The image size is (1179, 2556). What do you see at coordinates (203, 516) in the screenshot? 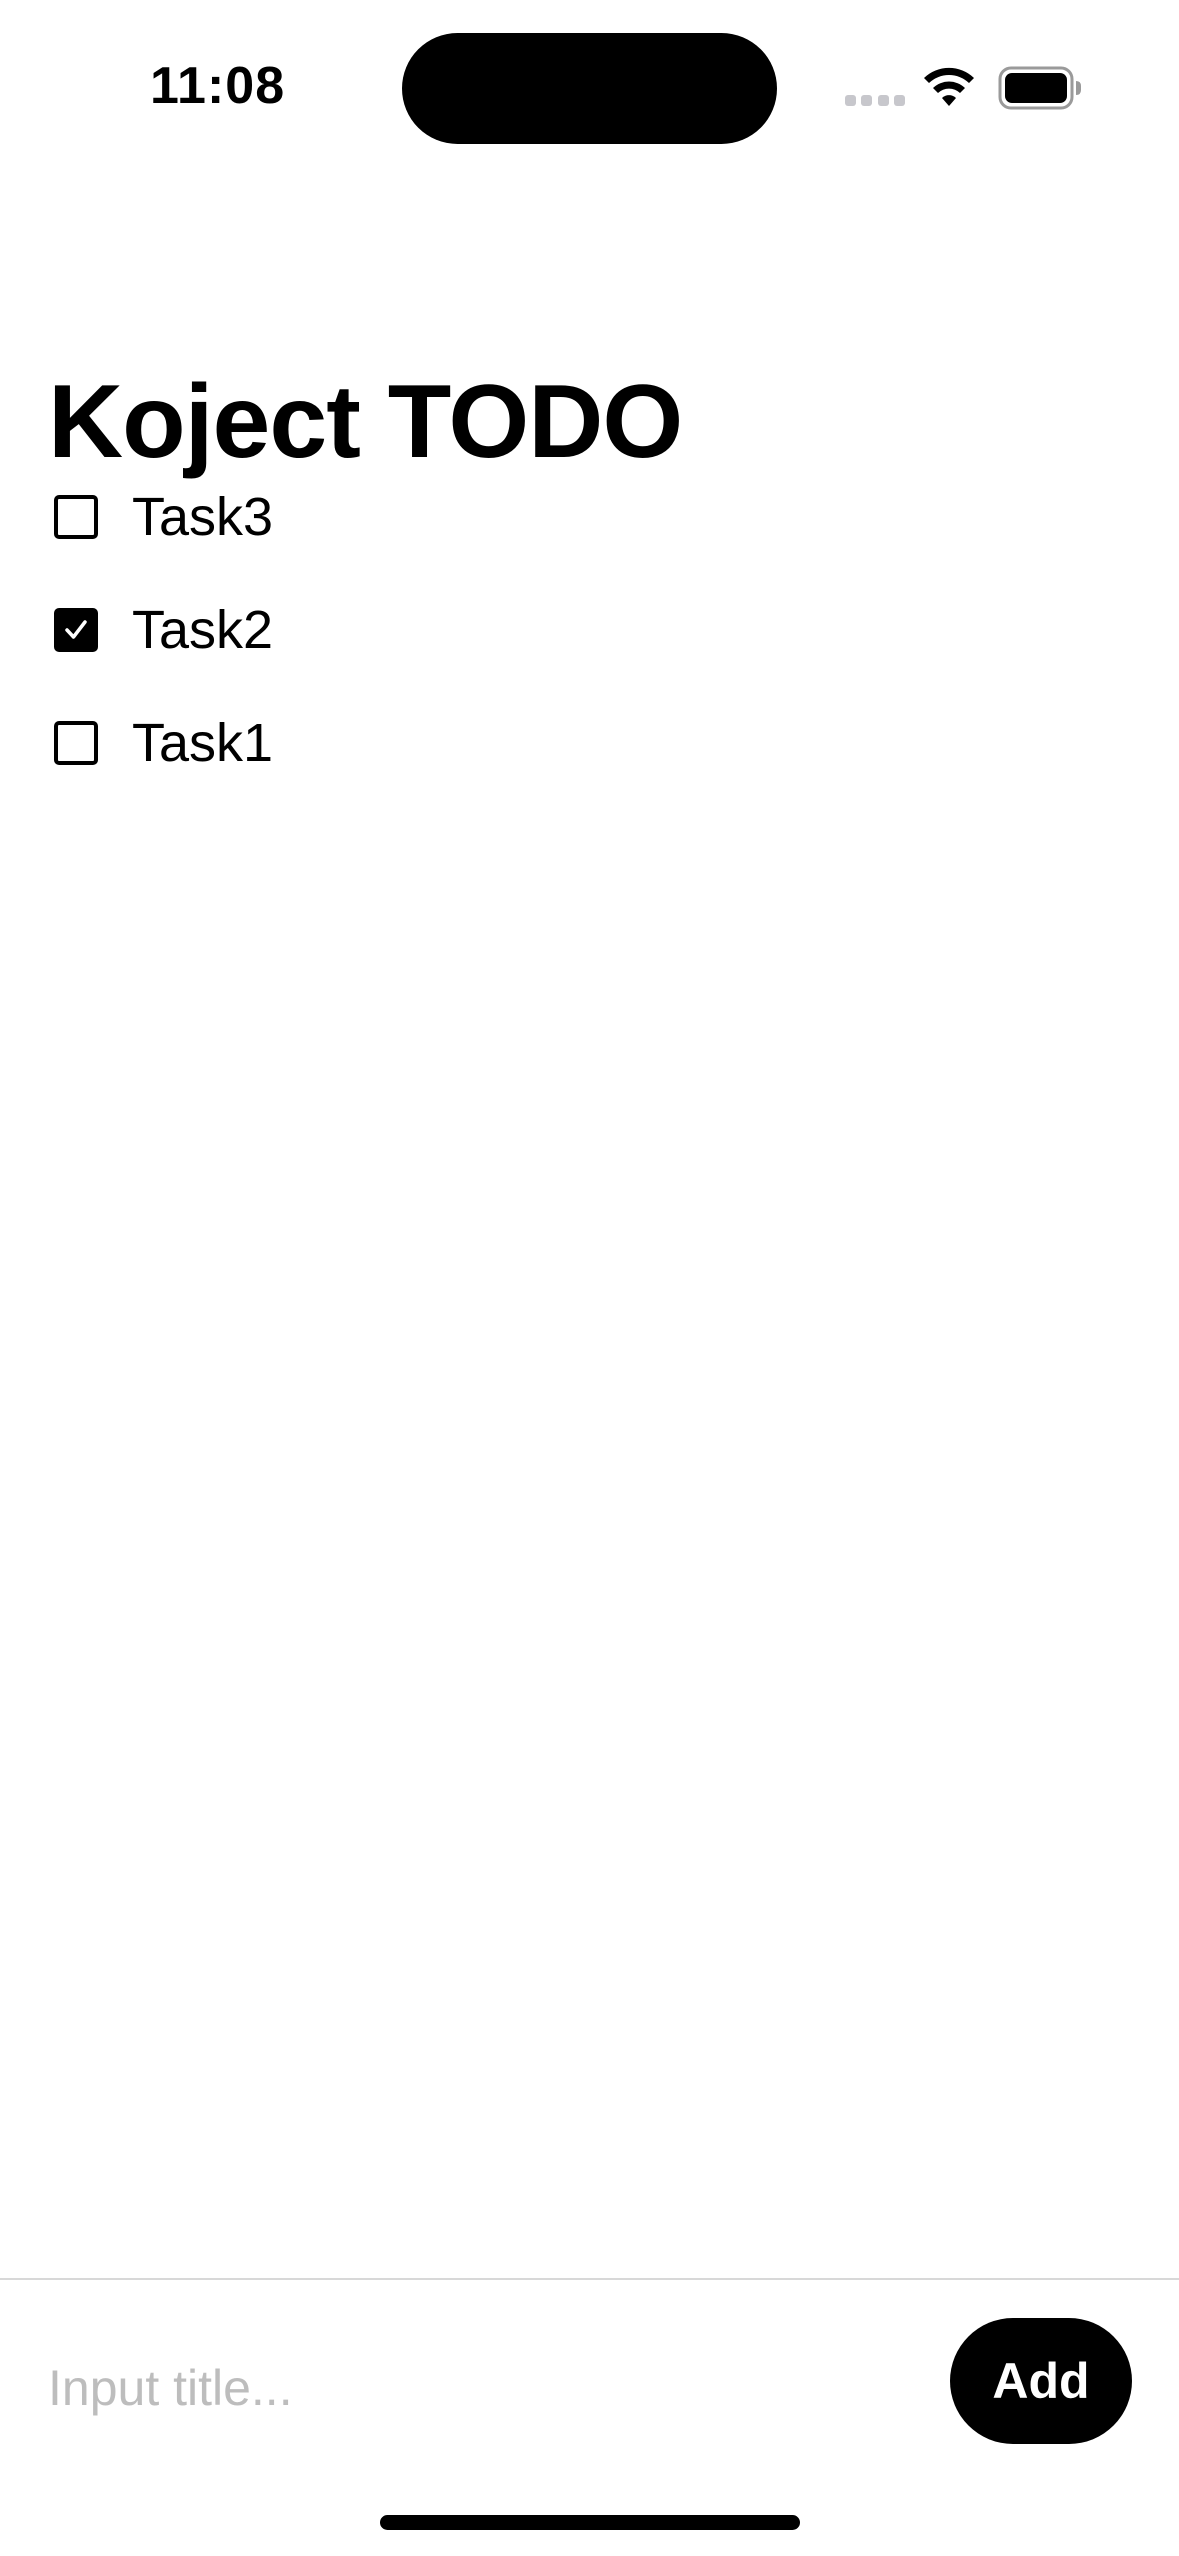
I see `task-label: Task3` at bounding box center [203, 516].